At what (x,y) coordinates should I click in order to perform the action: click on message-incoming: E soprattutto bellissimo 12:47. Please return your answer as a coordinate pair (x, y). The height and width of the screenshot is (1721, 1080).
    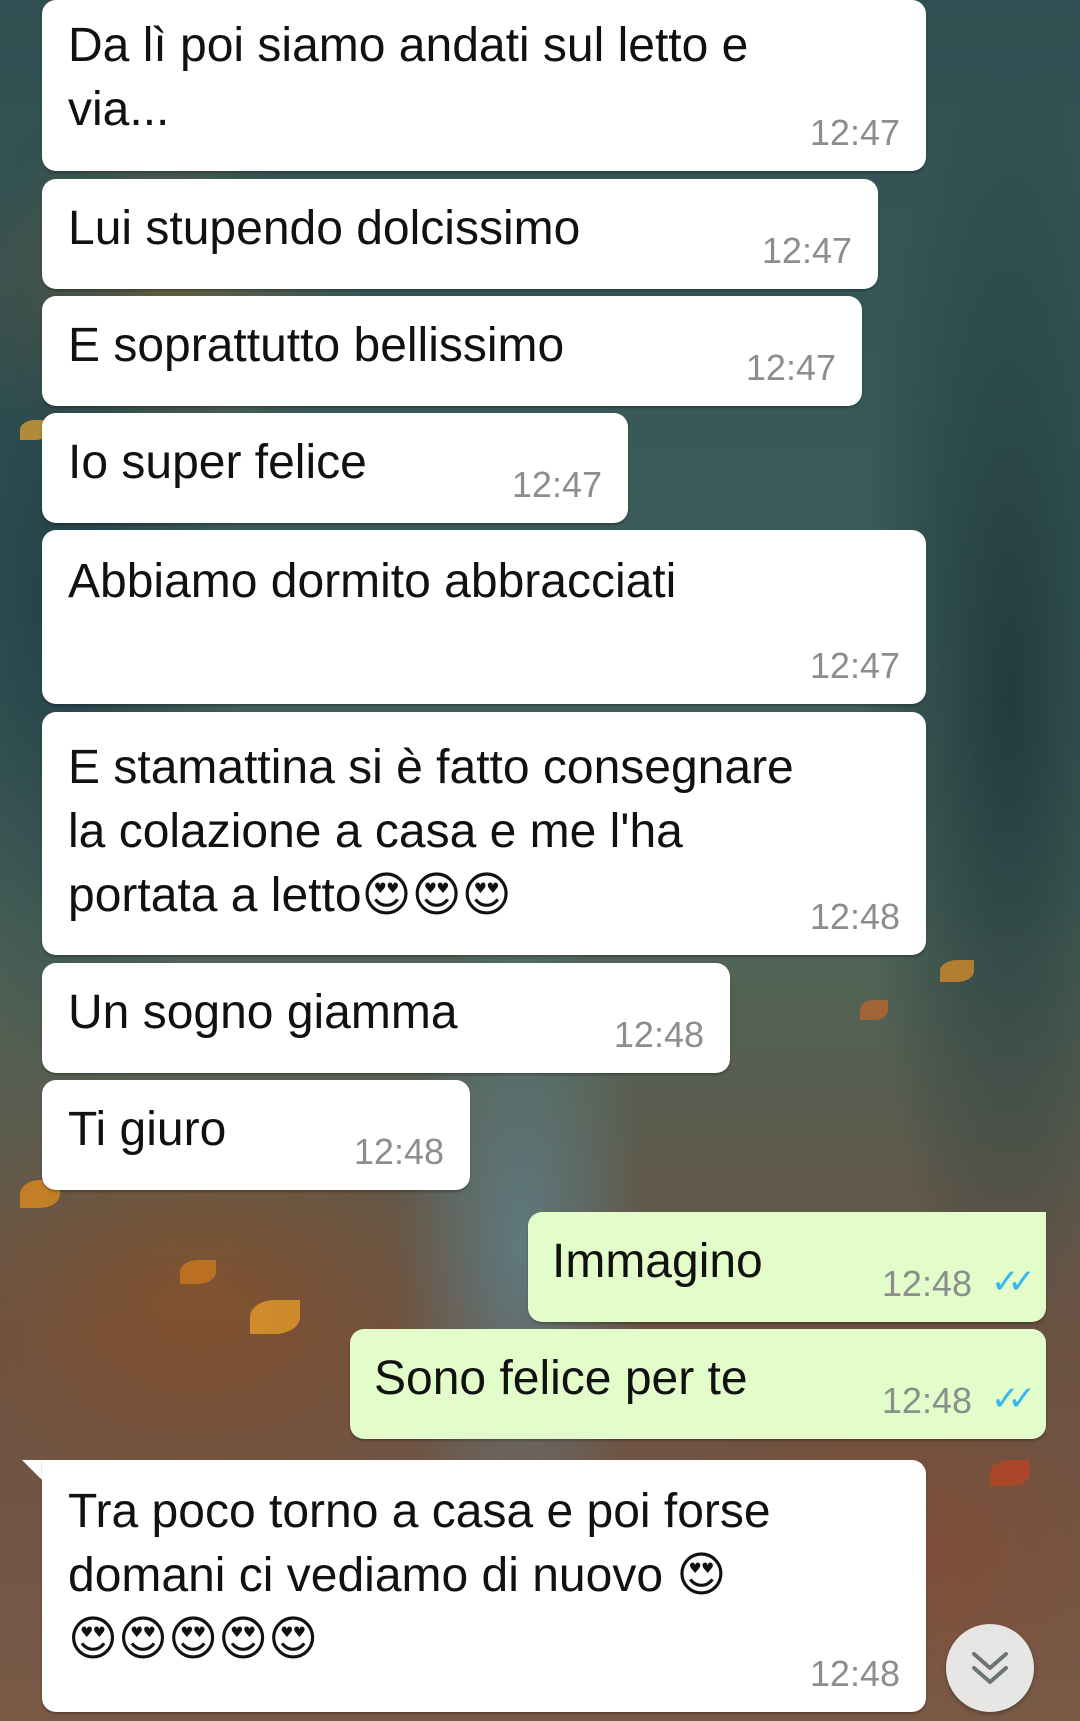
    Looking at the image, I should click on (452, 351).